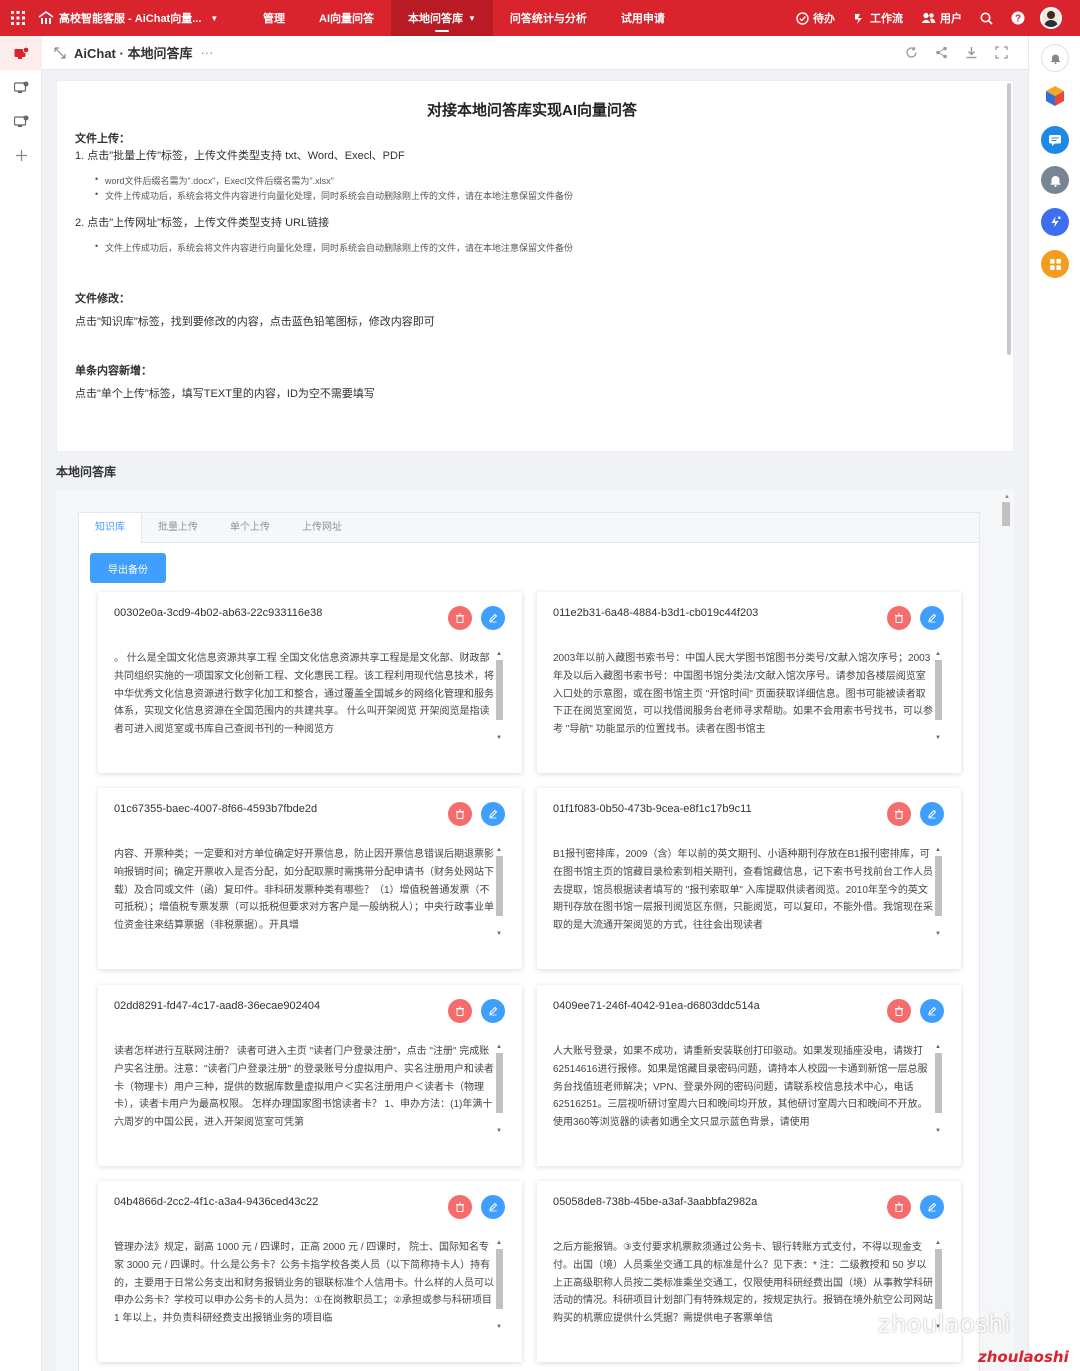 This screenshot has height=1371, width=1080. Describe the element at coordinates (1055, 180) in the screenshot. I see `alerts-app-button` at that location.